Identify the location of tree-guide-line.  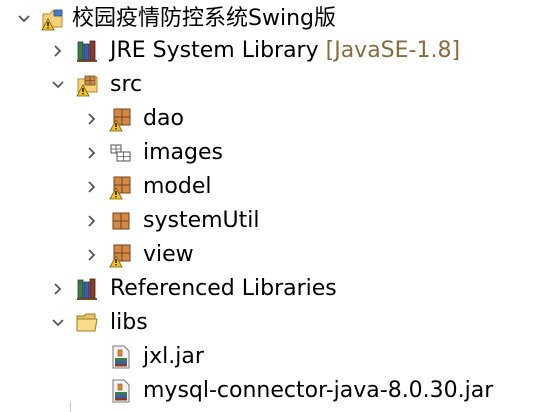
(70, 407).